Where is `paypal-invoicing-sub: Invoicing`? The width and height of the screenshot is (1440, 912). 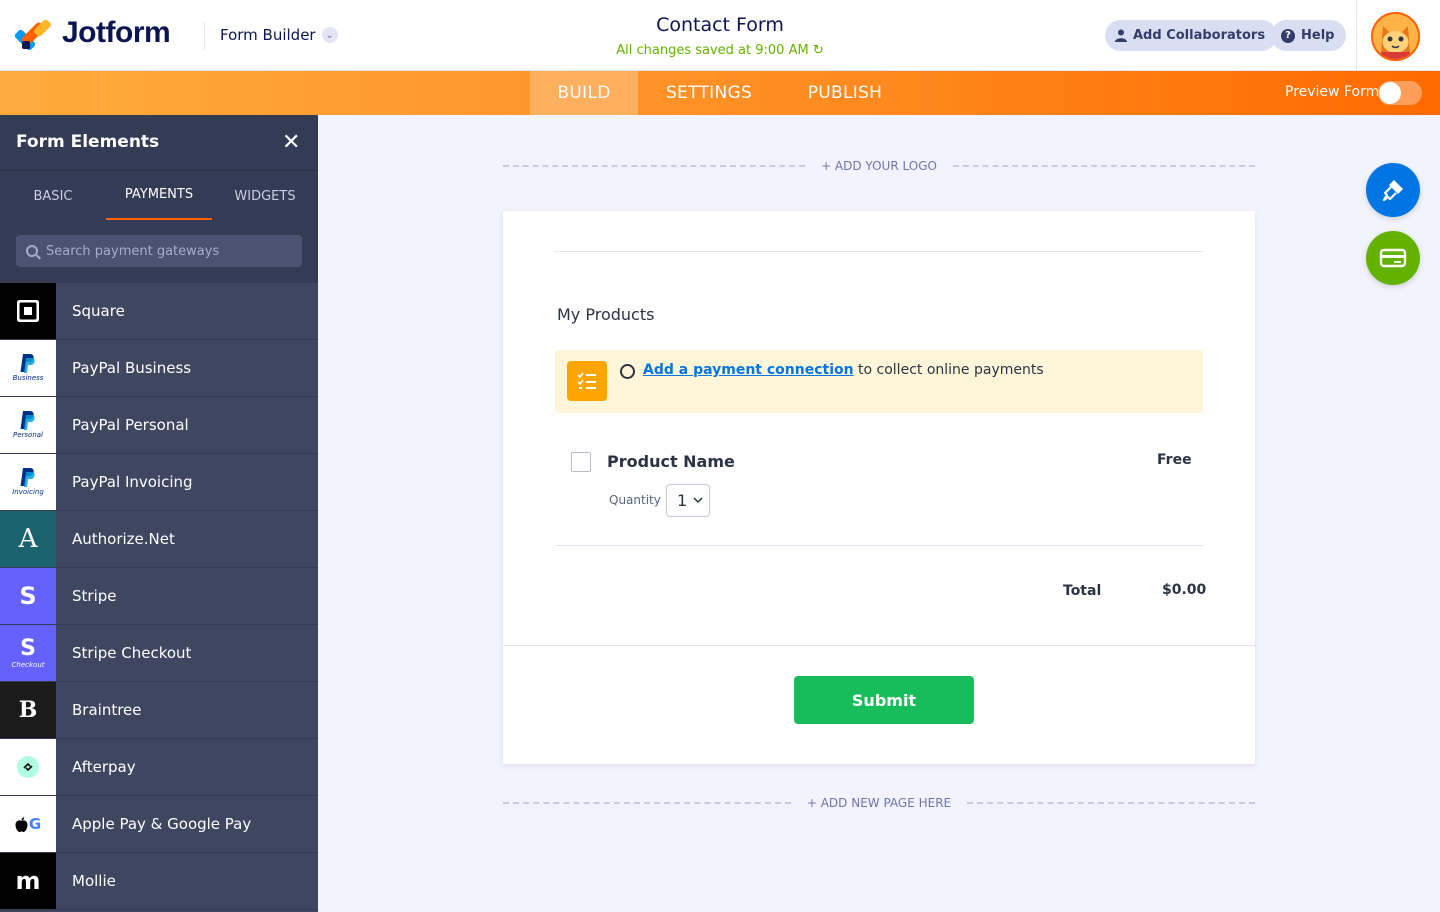 paypal-invoicing-sub: Invoicing is located at coordinates (28, 492).